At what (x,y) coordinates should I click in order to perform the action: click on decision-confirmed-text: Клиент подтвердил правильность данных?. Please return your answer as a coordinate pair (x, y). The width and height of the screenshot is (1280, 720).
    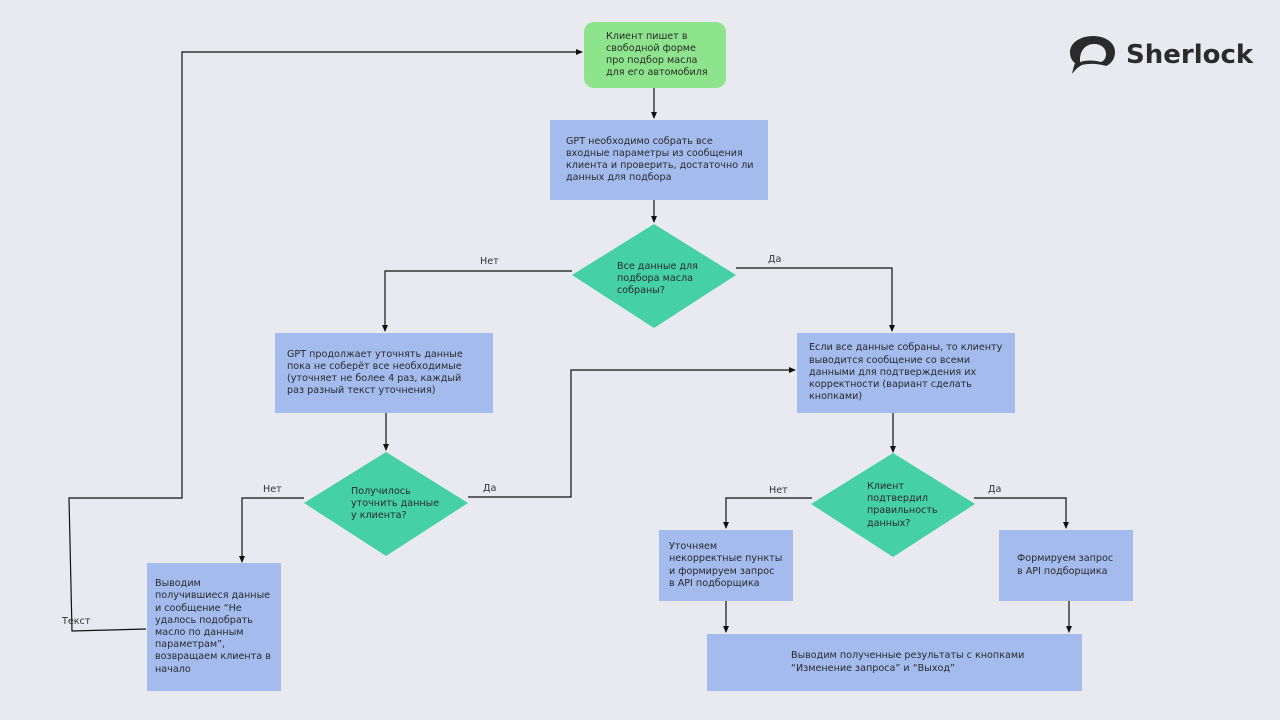
    Looking at the image, I should click on (902, 505).